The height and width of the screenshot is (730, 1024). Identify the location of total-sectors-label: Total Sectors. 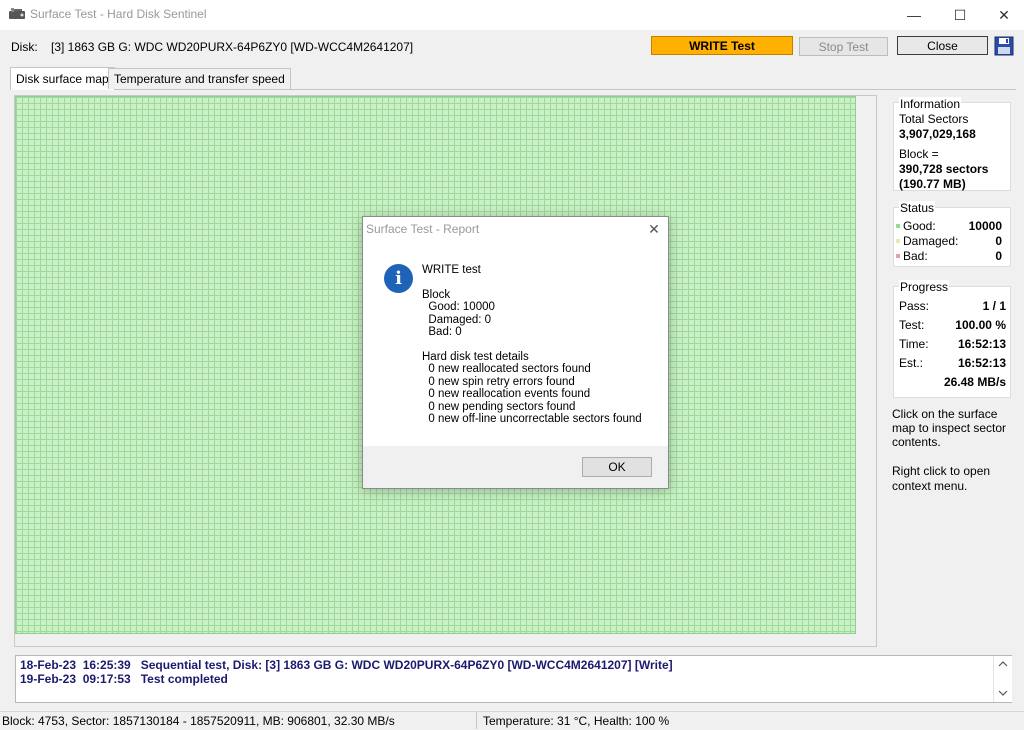
(934, 119).